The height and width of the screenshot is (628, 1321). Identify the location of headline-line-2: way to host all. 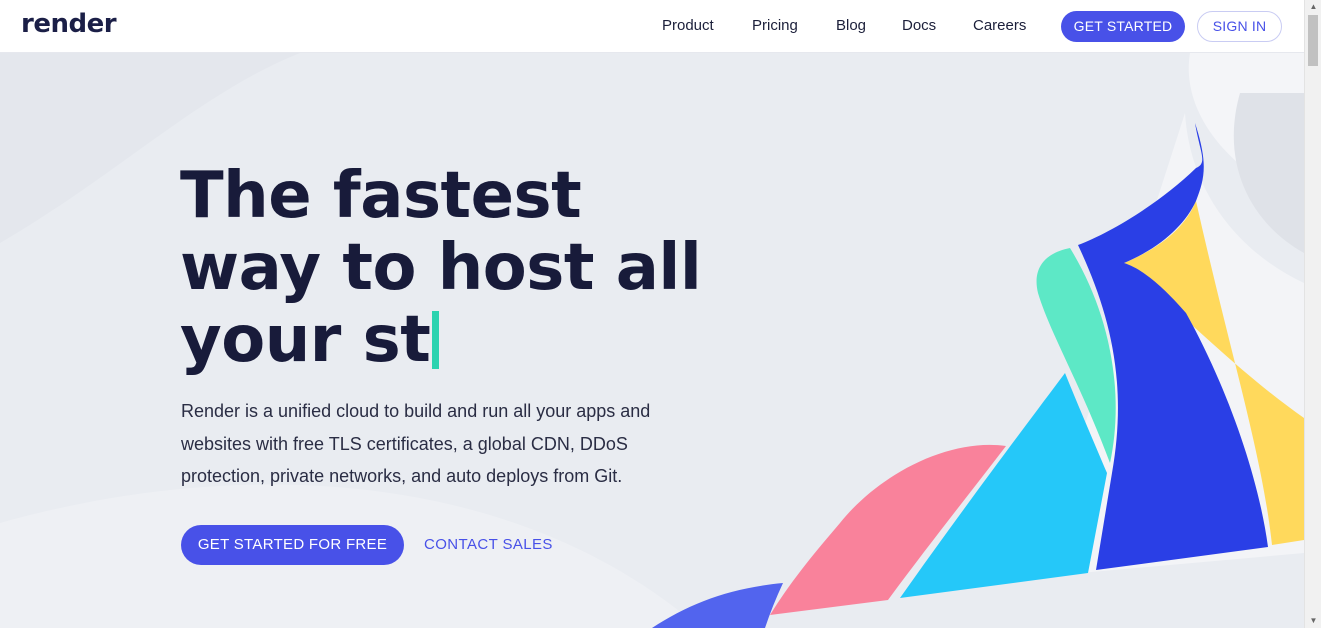
(441, 268).